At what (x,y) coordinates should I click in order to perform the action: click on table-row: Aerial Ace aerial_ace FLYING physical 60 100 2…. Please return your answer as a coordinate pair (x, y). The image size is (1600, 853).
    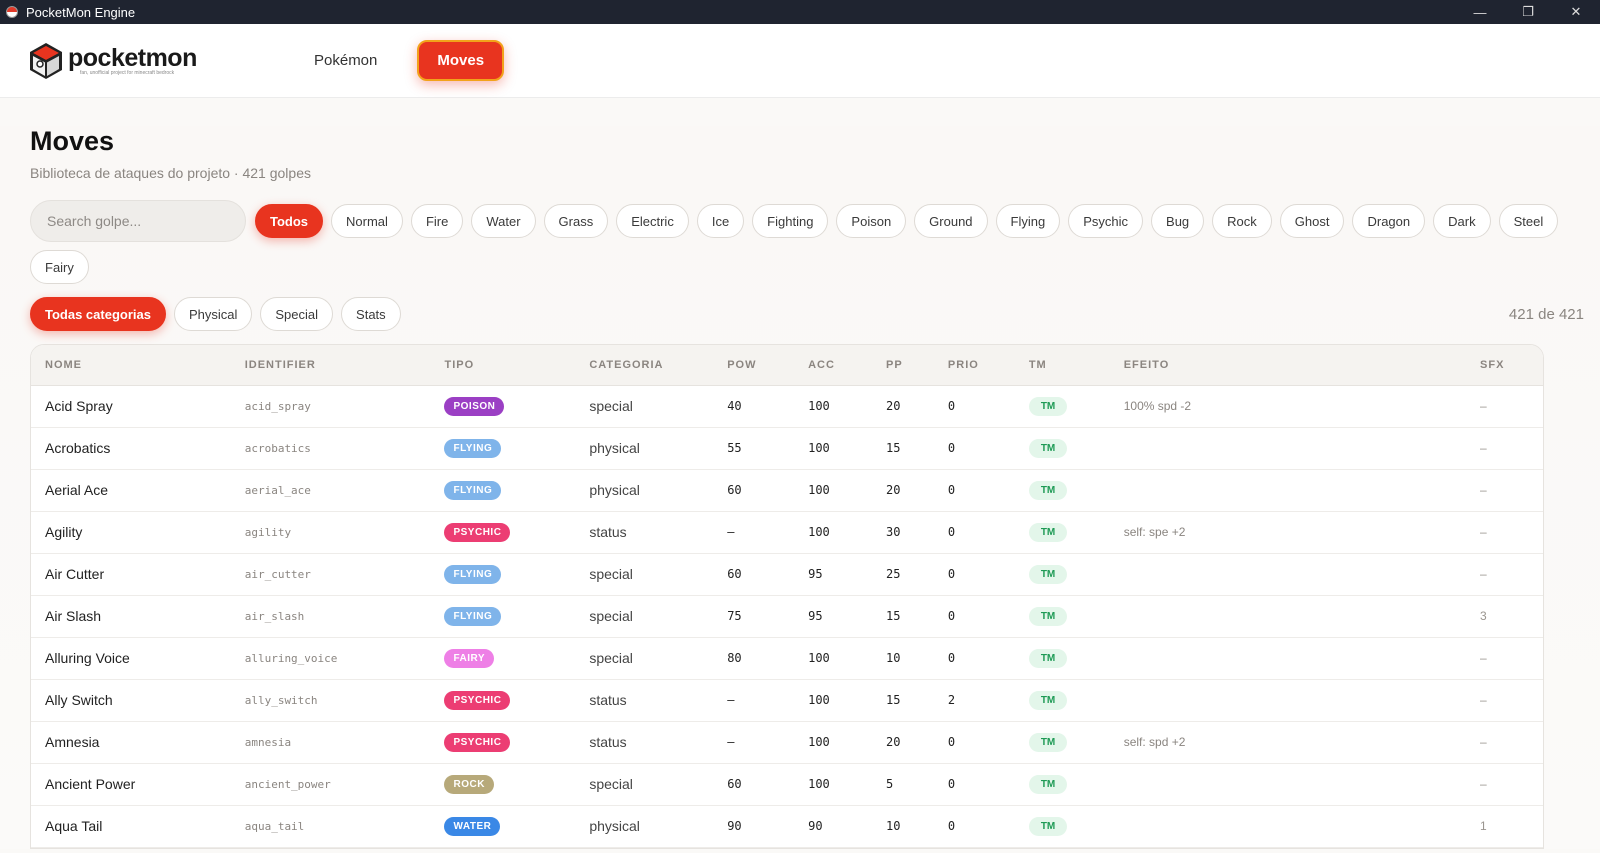
    Looking at the image, I should click on (787, 490).